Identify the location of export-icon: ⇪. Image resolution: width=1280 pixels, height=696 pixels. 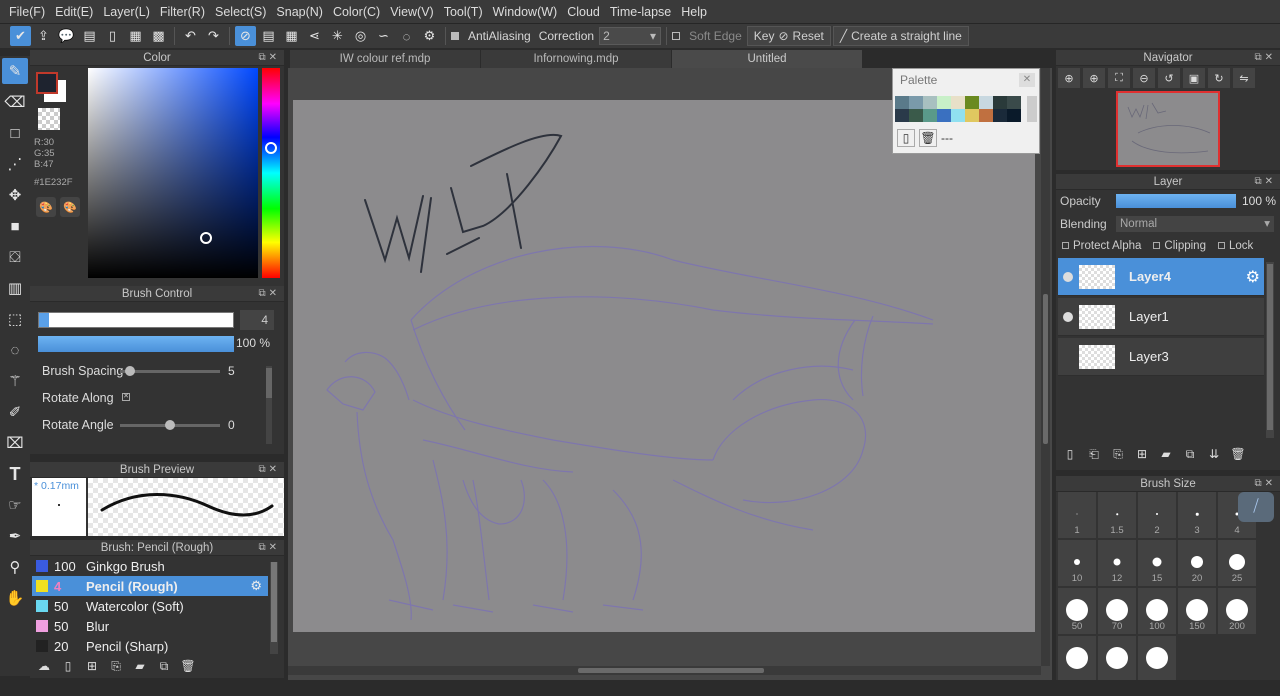
(43, 36).